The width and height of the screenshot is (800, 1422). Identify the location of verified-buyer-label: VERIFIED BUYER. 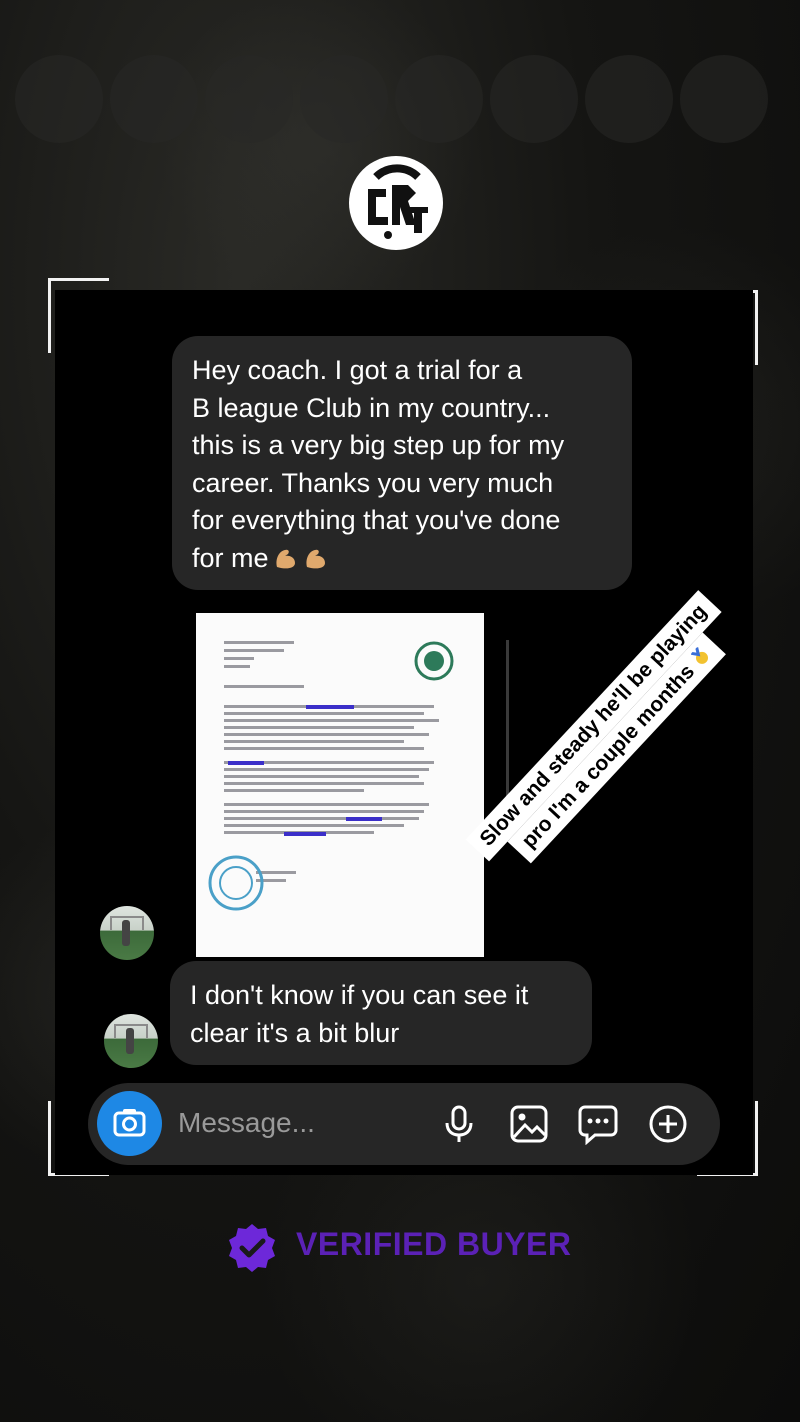
(434, 1244).